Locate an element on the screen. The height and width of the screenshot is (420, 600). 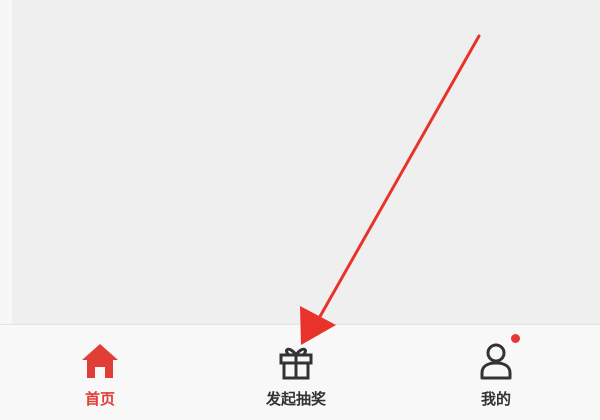
tab-start-lottery-label: 发起抽奖 is located at coordinates (295, 399).